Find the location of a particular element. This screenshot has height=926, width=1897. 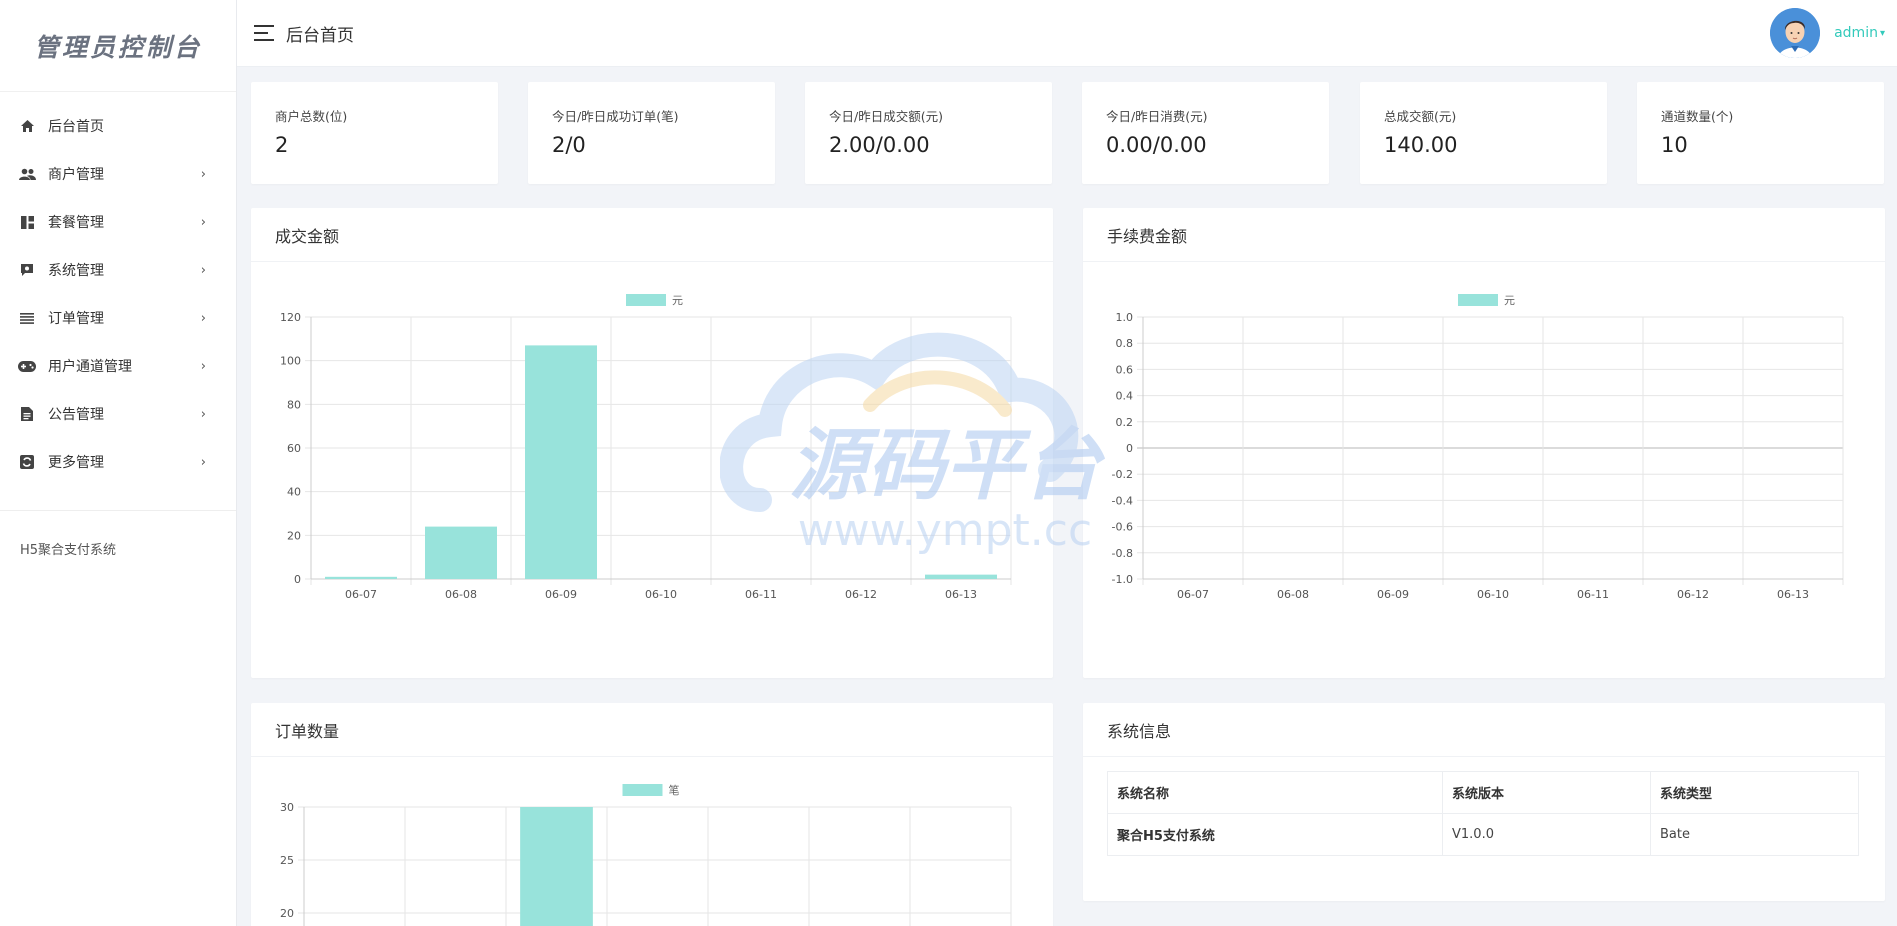

sidebar-item-label: 后台首页 is located at coordinates (76, 127).